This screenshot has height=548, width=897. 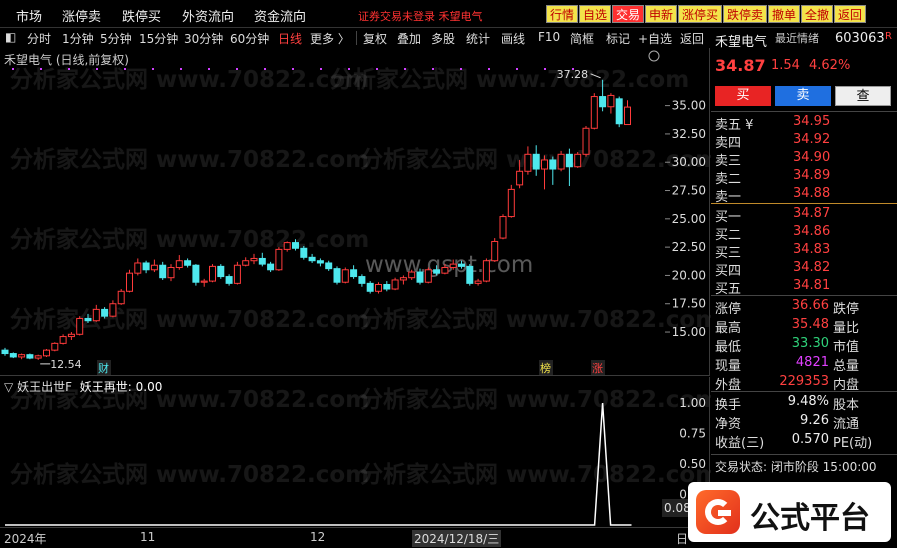 I want to click on period-tab: 5分钟, so click(x=116, y=38).